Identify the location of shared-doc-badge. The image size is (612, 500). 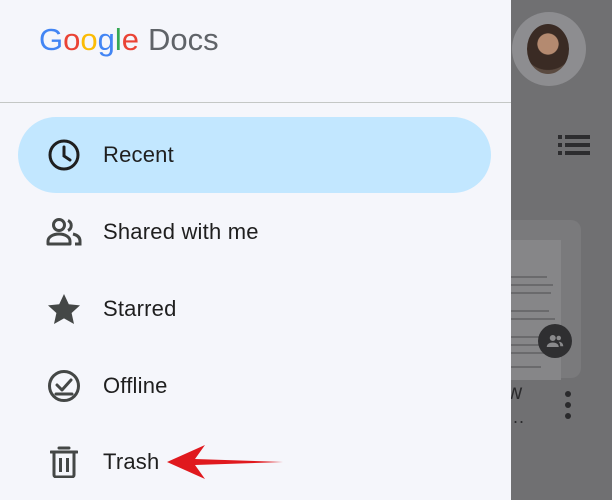
(555, 341).